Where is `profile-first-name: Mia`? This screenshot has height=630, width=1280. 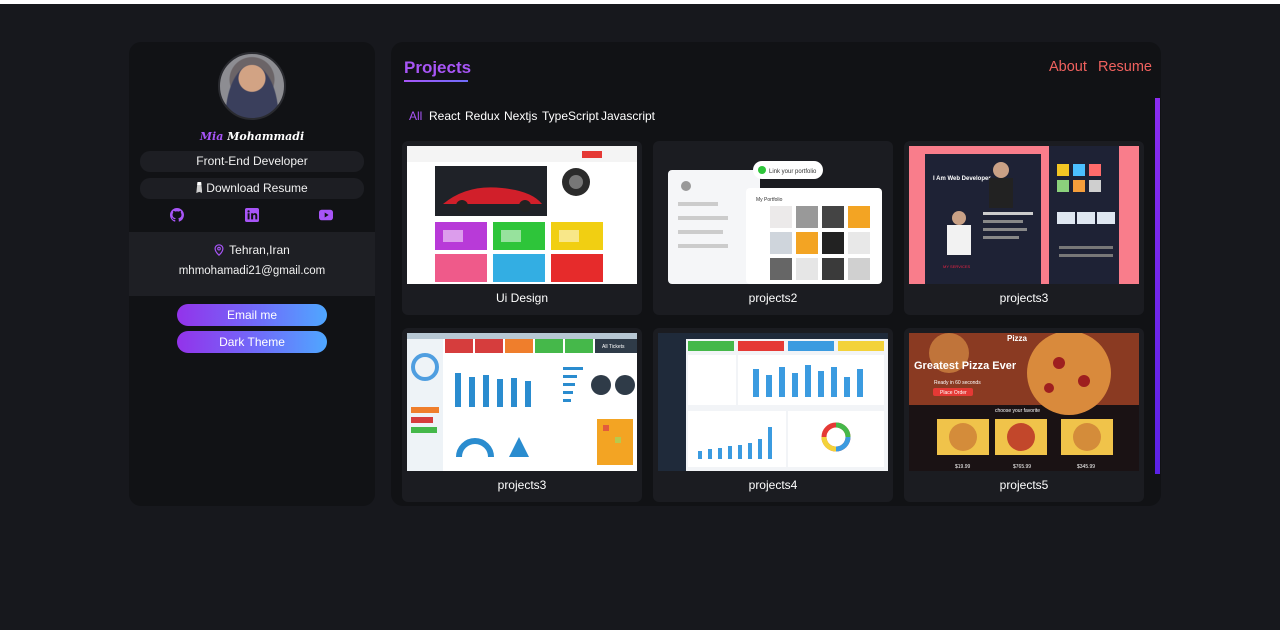 profile-first-name: Mia is located at coordinates (211, 136).